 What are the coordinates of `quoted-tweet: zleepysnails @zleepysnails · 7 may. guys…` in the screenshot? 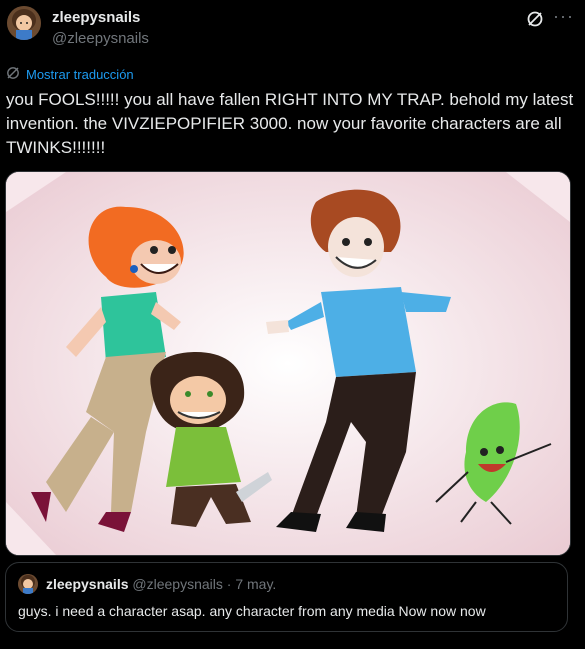 It's located at (286, 597).